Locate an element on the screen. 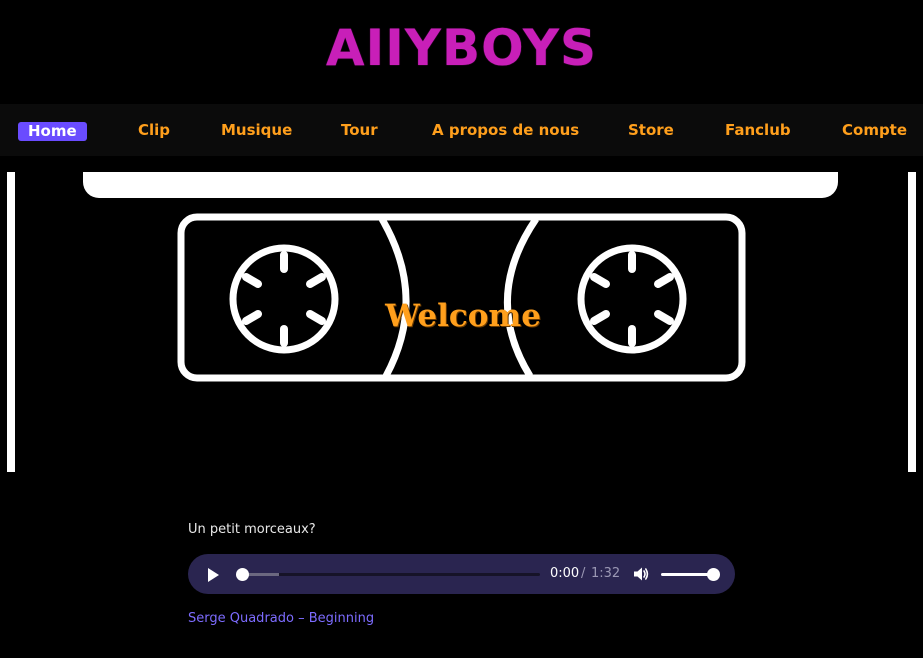 The image size is (923, 658). left-reel-icon is located at coordinates (284, 299).